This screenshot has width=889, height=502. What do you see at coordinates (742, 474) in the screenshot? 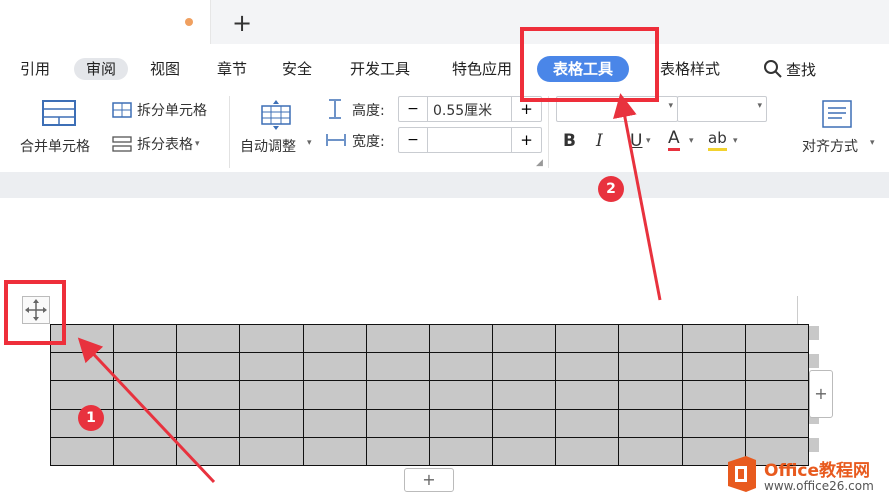
I see `office-logo-icon` at bounding box center [742, 474].